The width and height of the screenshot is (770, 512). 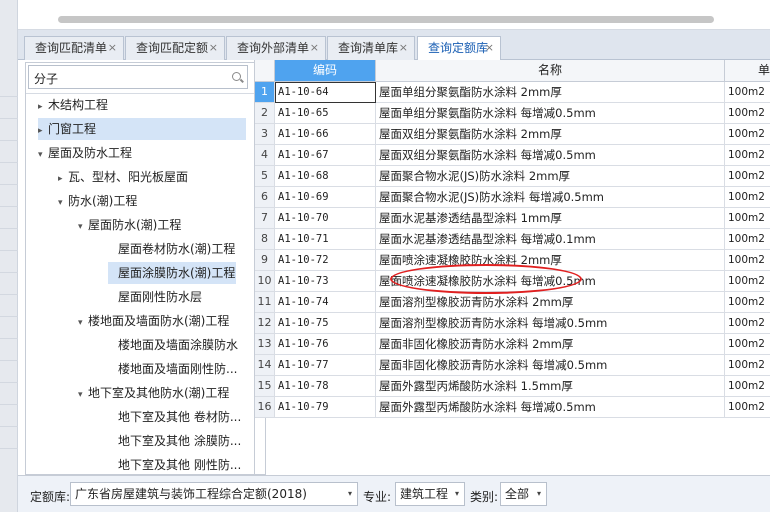 I want to click on tree-node: 楼地面及墙面涂膜防水, so click(x=173, y=345).